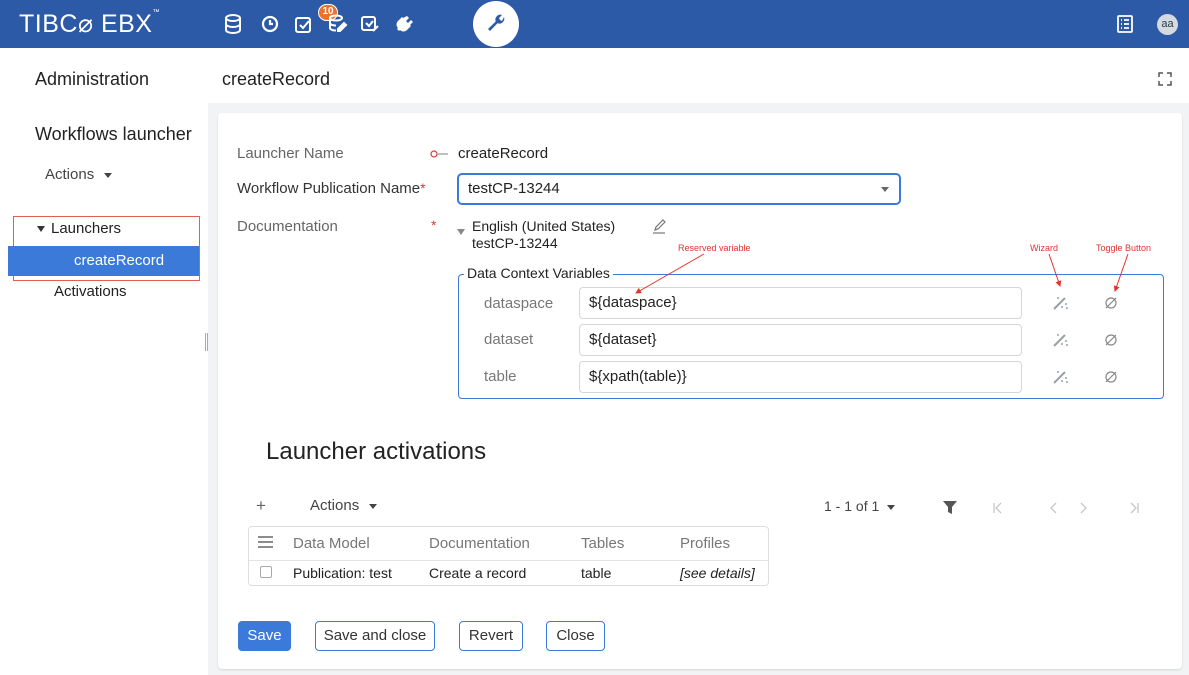 The width and height of the screenshot is (1189, 675). Describe the element at coordinates (113, 134) in the screenshot. I see `left-pane-subtitle: Workflows launcher` at that location.